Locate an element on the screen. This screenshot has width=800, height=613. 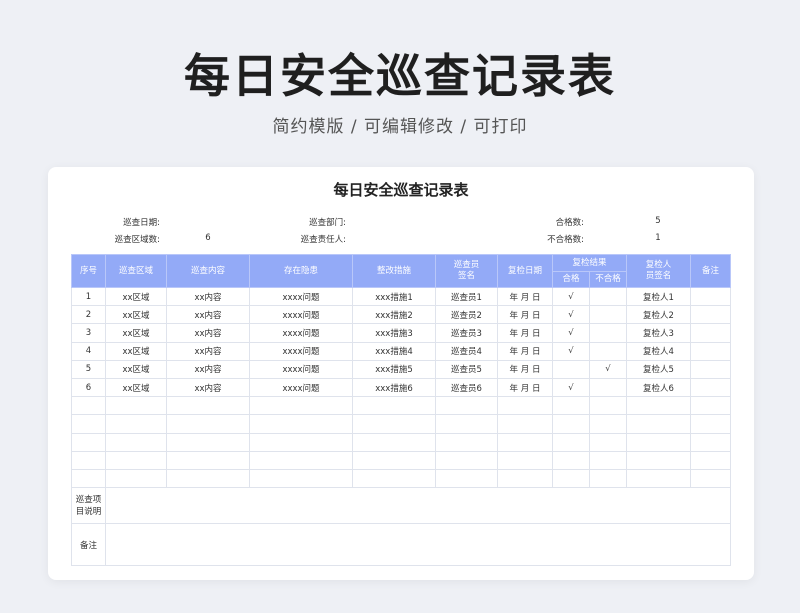
pass-value: 5 is located at coordinates (658, 221).